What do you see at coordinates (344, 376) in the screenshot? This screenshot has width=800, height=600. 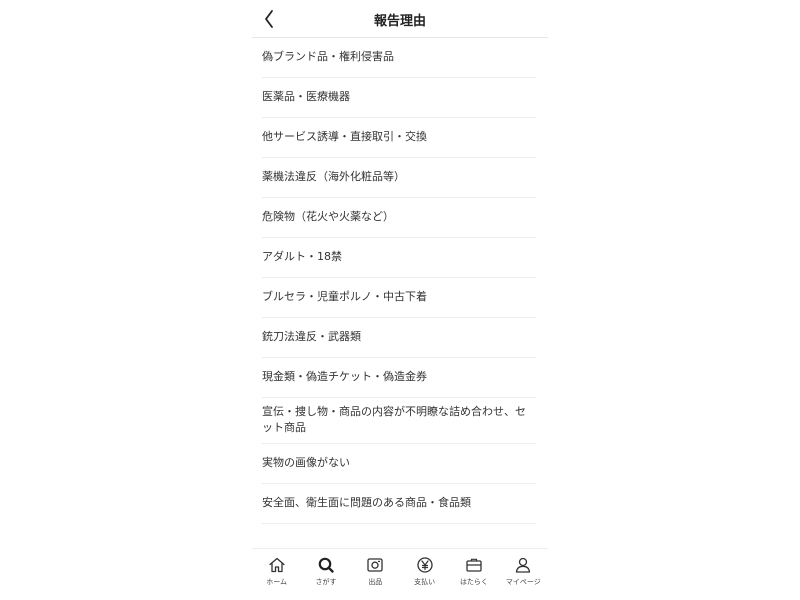 I see `list-item-label: 現金類・偽造チケット・偽造金券` at bounding box center [344, 376].